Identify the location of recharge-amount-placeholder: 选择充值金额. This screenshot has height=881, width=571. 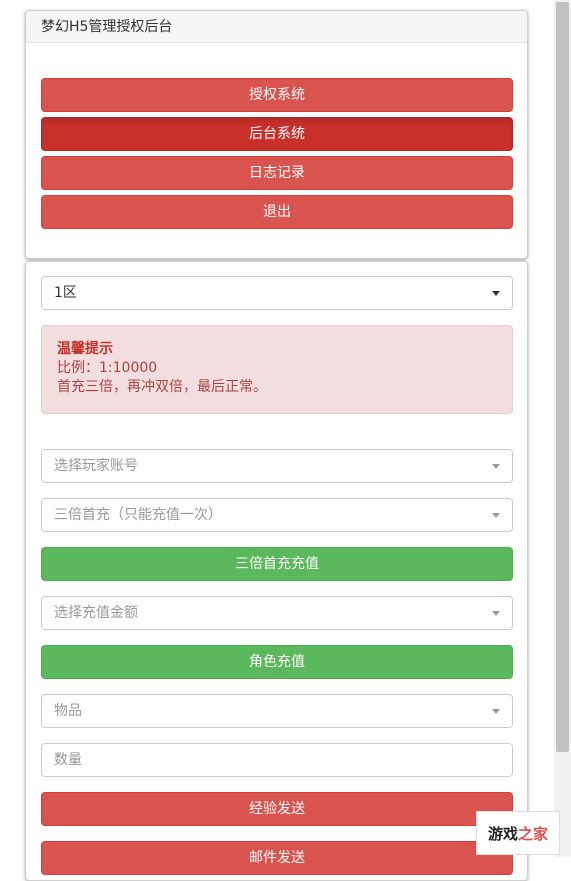
(96, 613).